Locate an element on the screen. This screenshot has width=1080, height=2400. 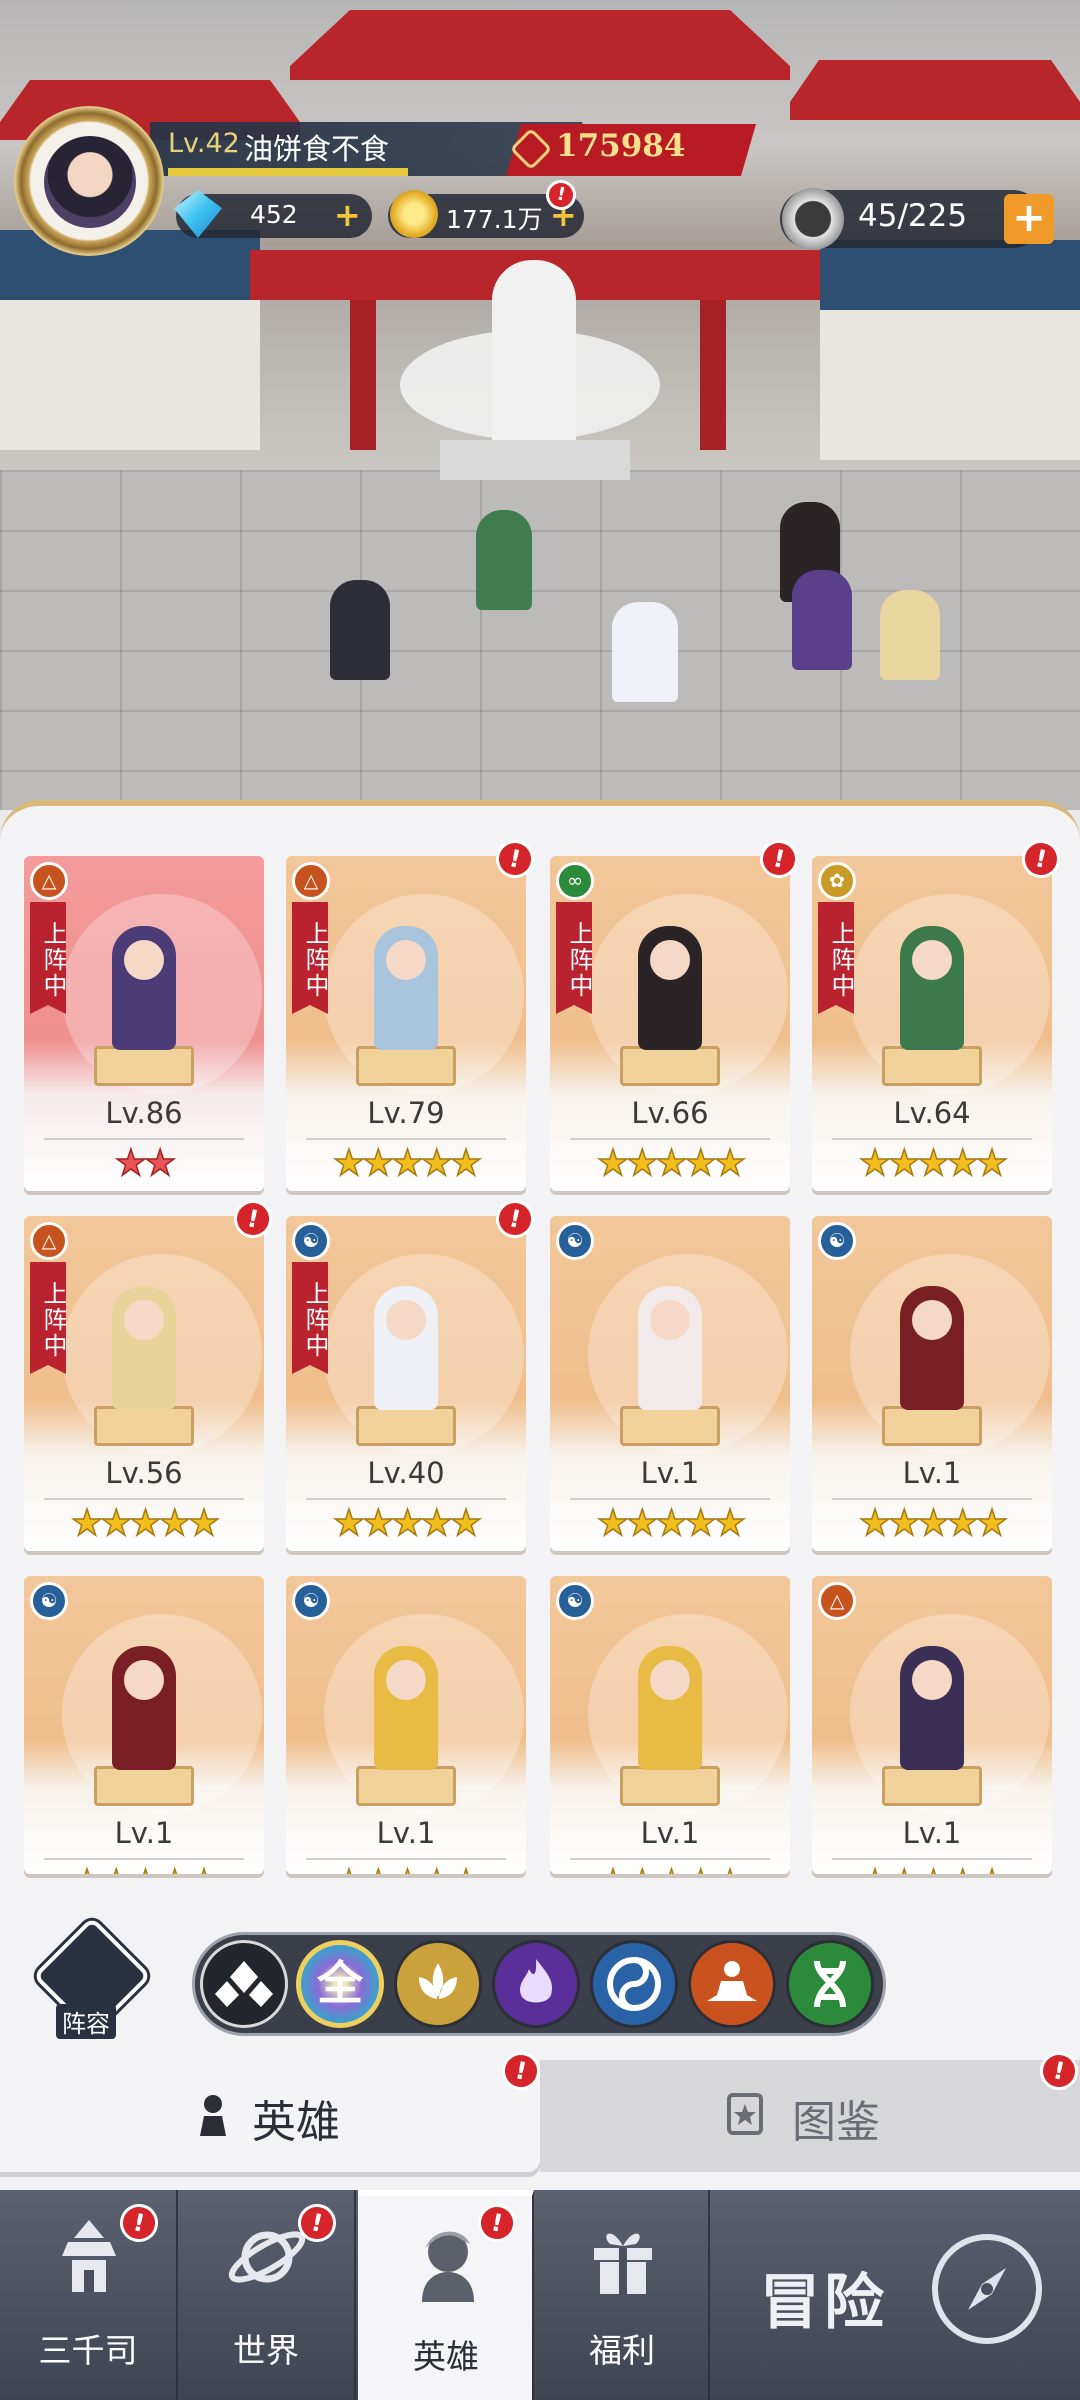
tab-codex-label: 图鉴 is located at coordinates (836, 2122).